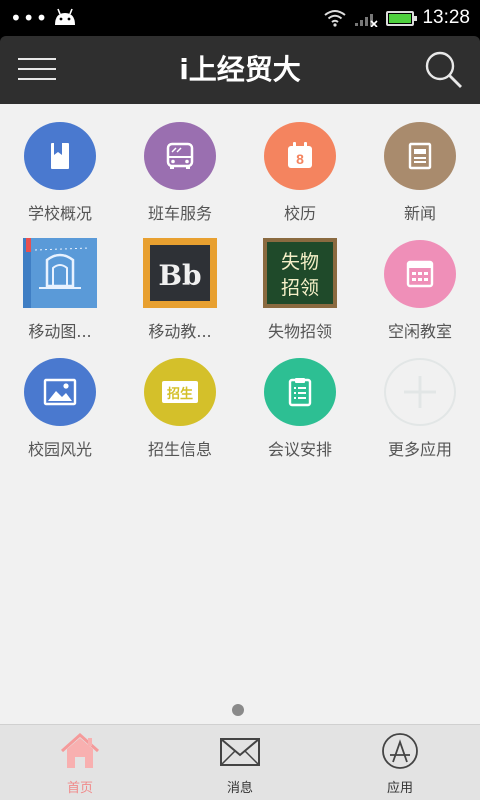  I want to click on lost-found-chalkboard-icon: 失物 招领, so click(300, 273).